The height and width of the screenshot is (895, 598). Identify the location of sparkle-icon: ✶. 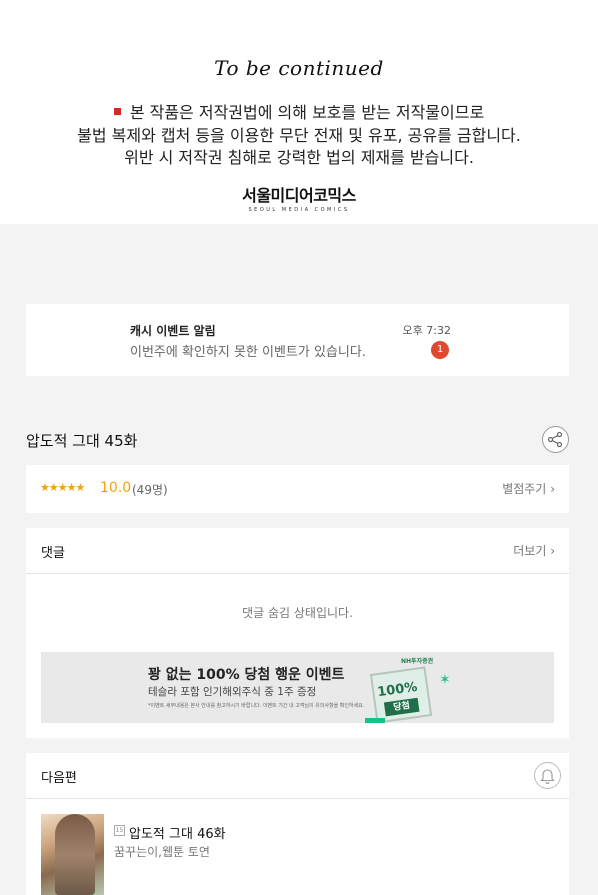
(445, 680).